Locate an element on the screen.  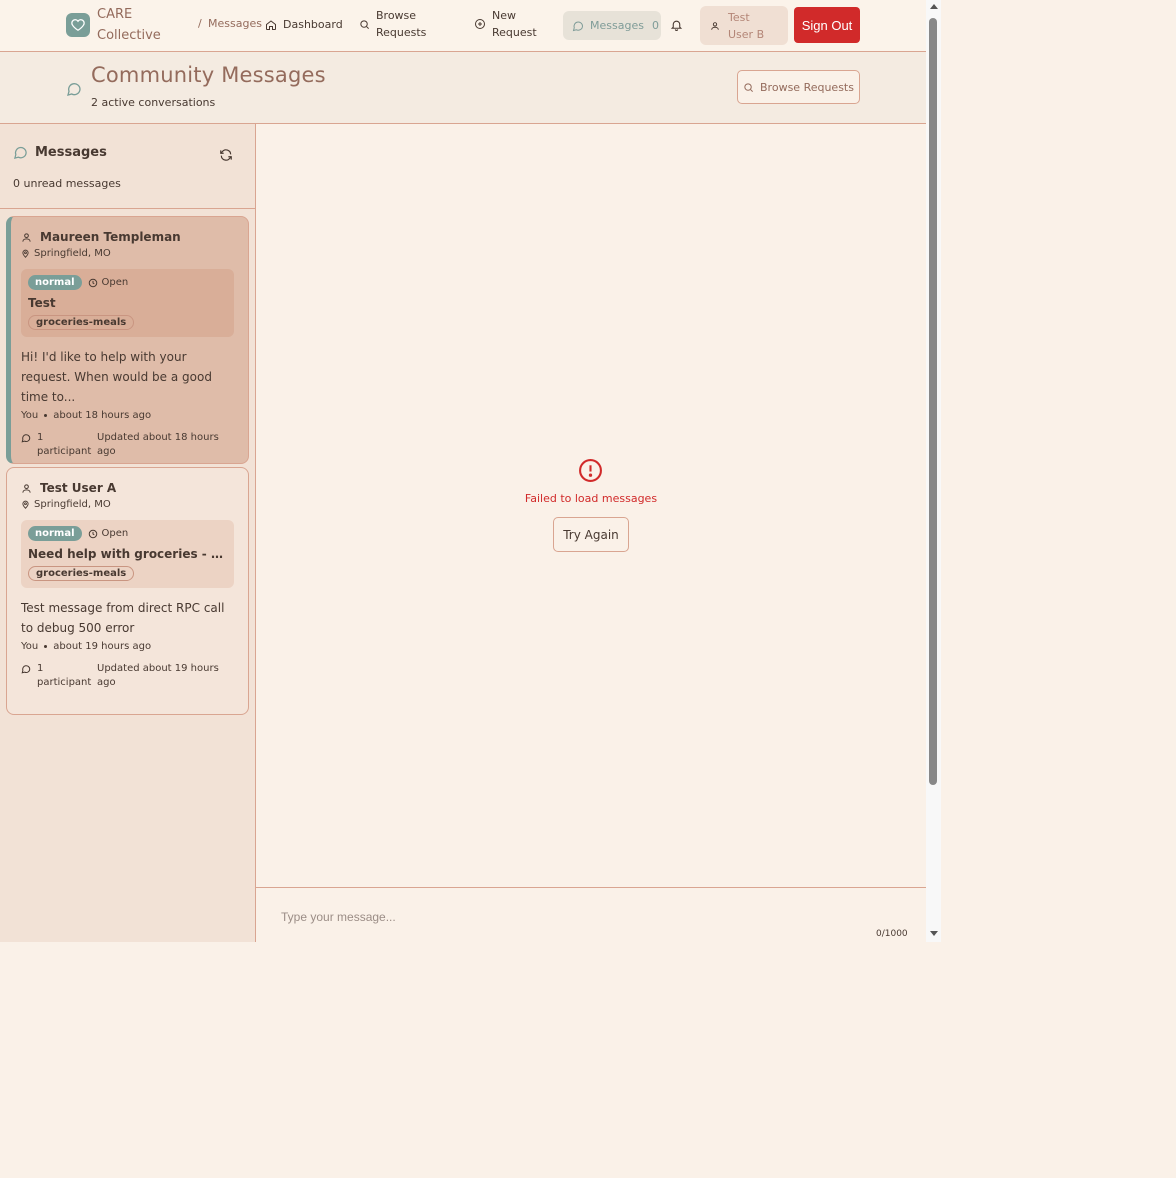
heart-logo-icon is located at coordinates (78, 25).